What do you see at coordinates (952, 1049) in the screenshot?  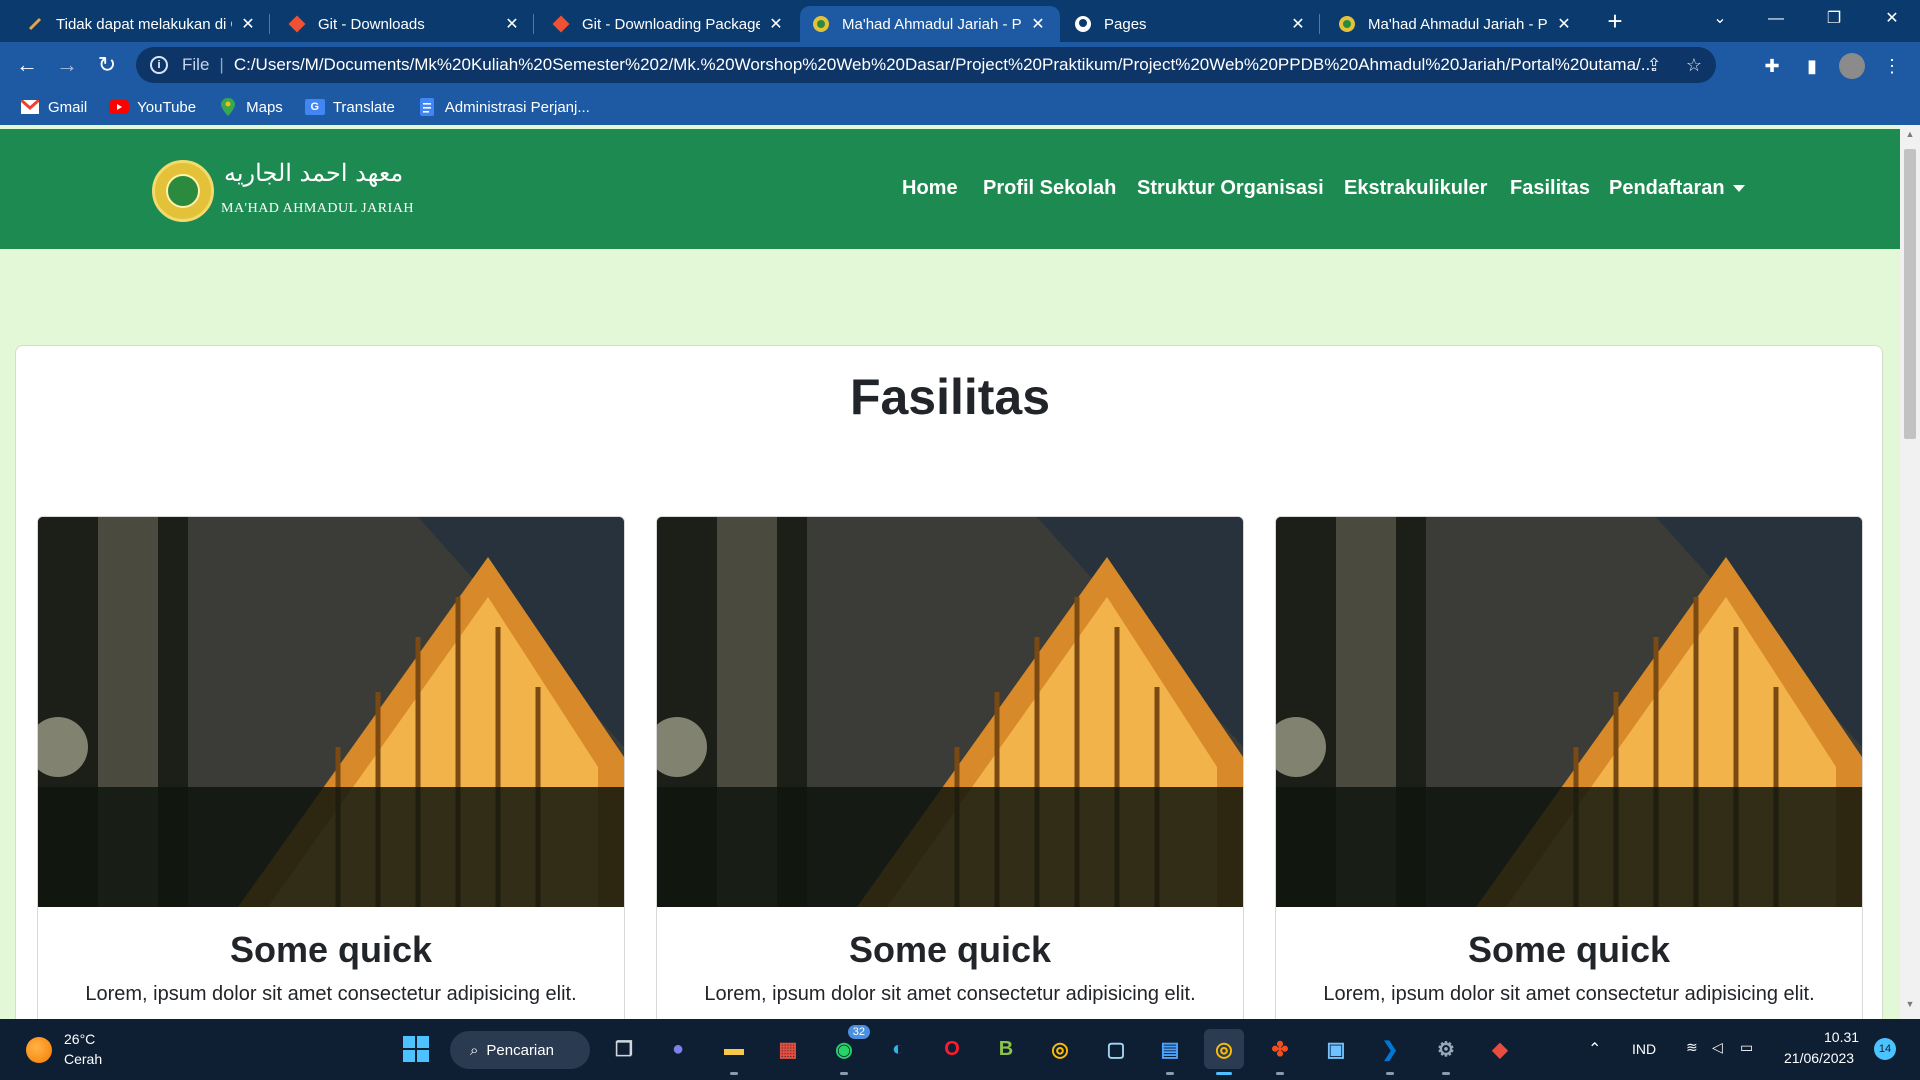 I see `opera-icon: O` at bounding box center [952, 1049].